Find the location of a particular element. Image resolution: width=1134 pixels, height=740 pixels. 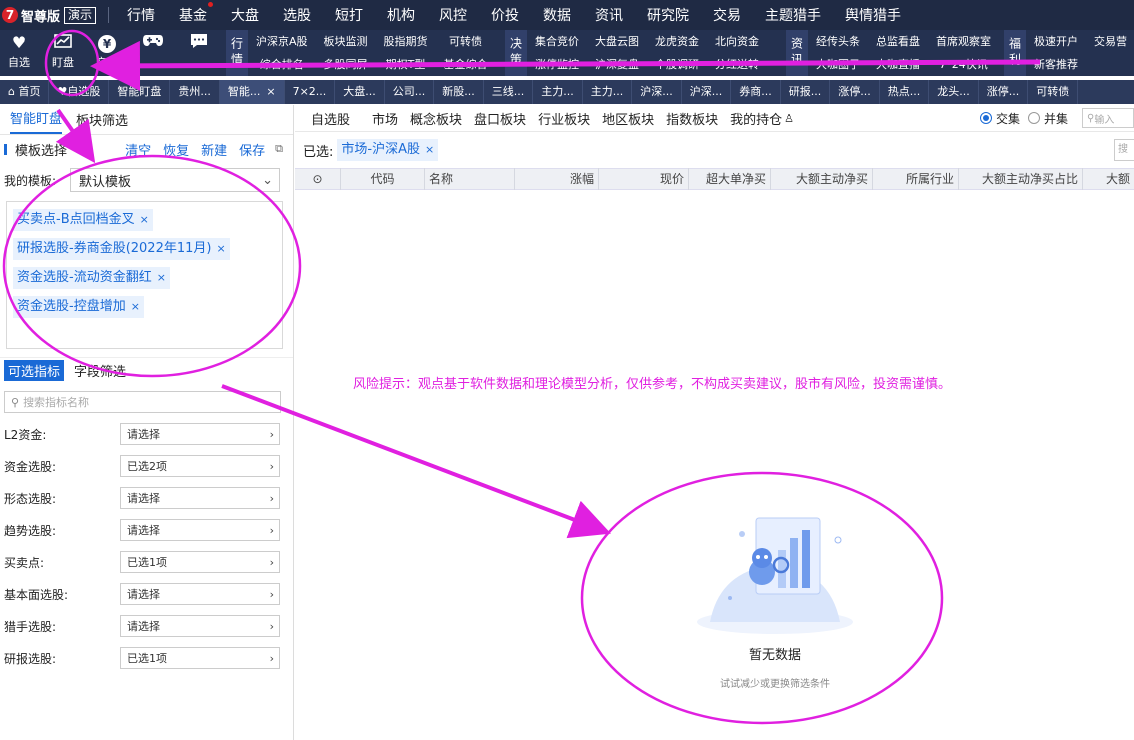

tab-field-filter: 字段筛选 is located at coordinates (100, 370).